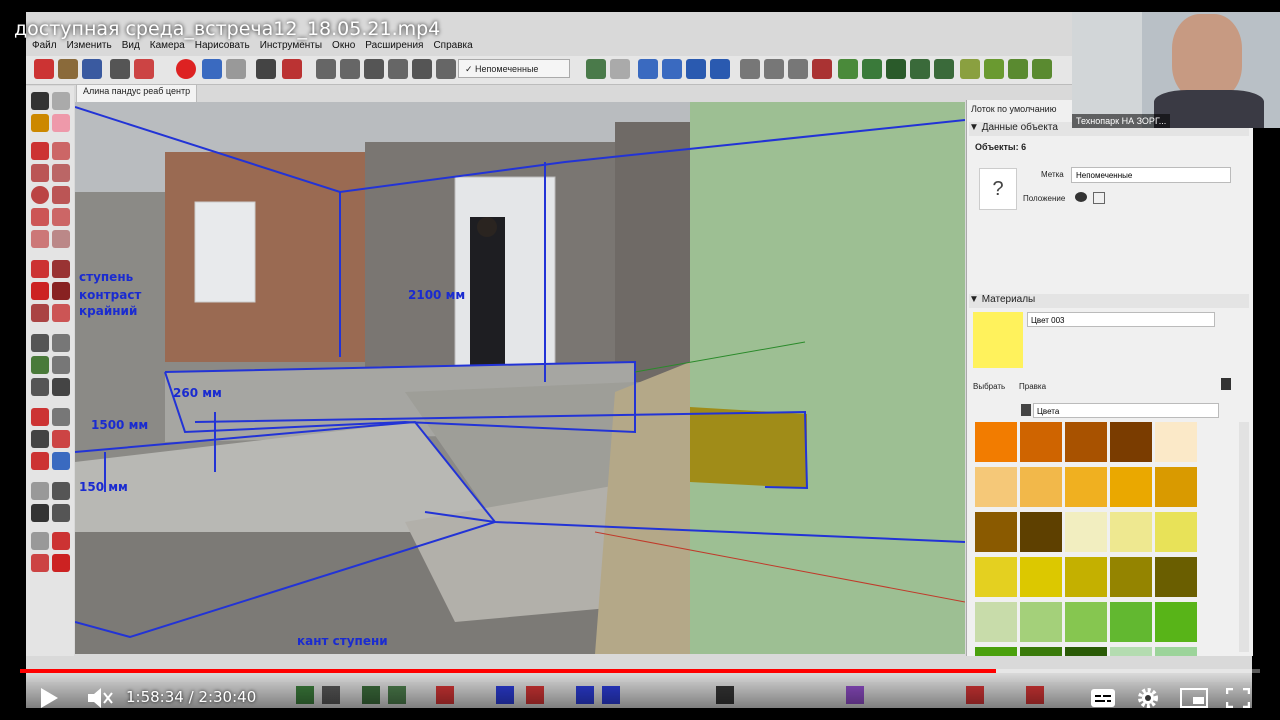 This screenshot has height=720, width=1280. What do you see at coordinates (40, 239) in the screenshot?
I see `three-point-arc-icon` at bounding box center [40, 239].